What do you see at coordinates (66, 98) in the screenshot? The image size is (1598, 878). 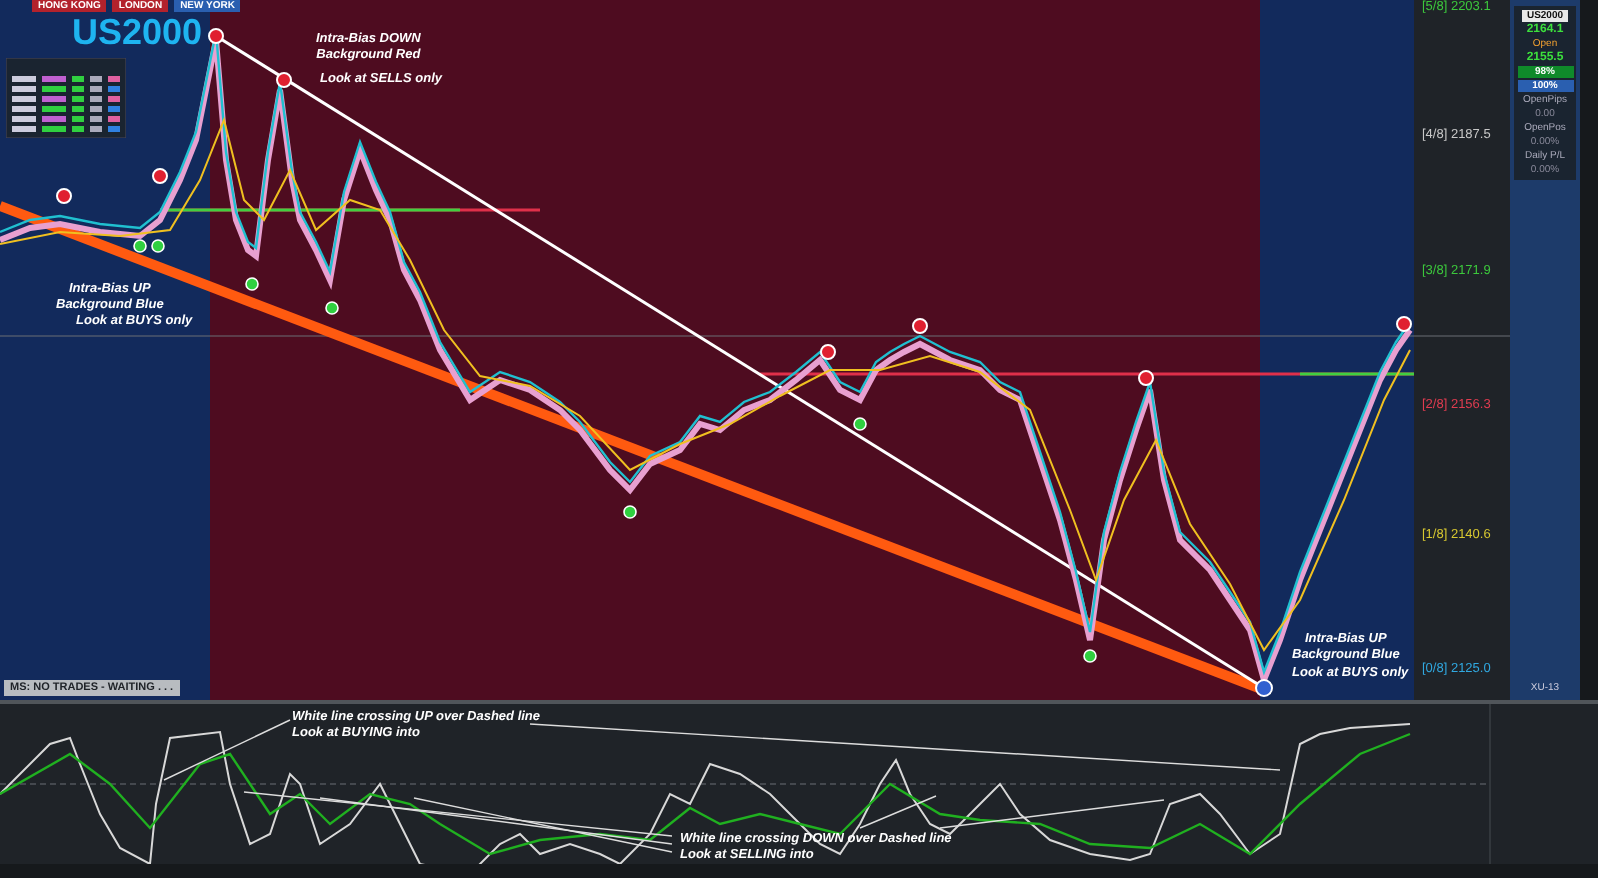 I see `market-table-drawing` at bounding box center [66, 98].